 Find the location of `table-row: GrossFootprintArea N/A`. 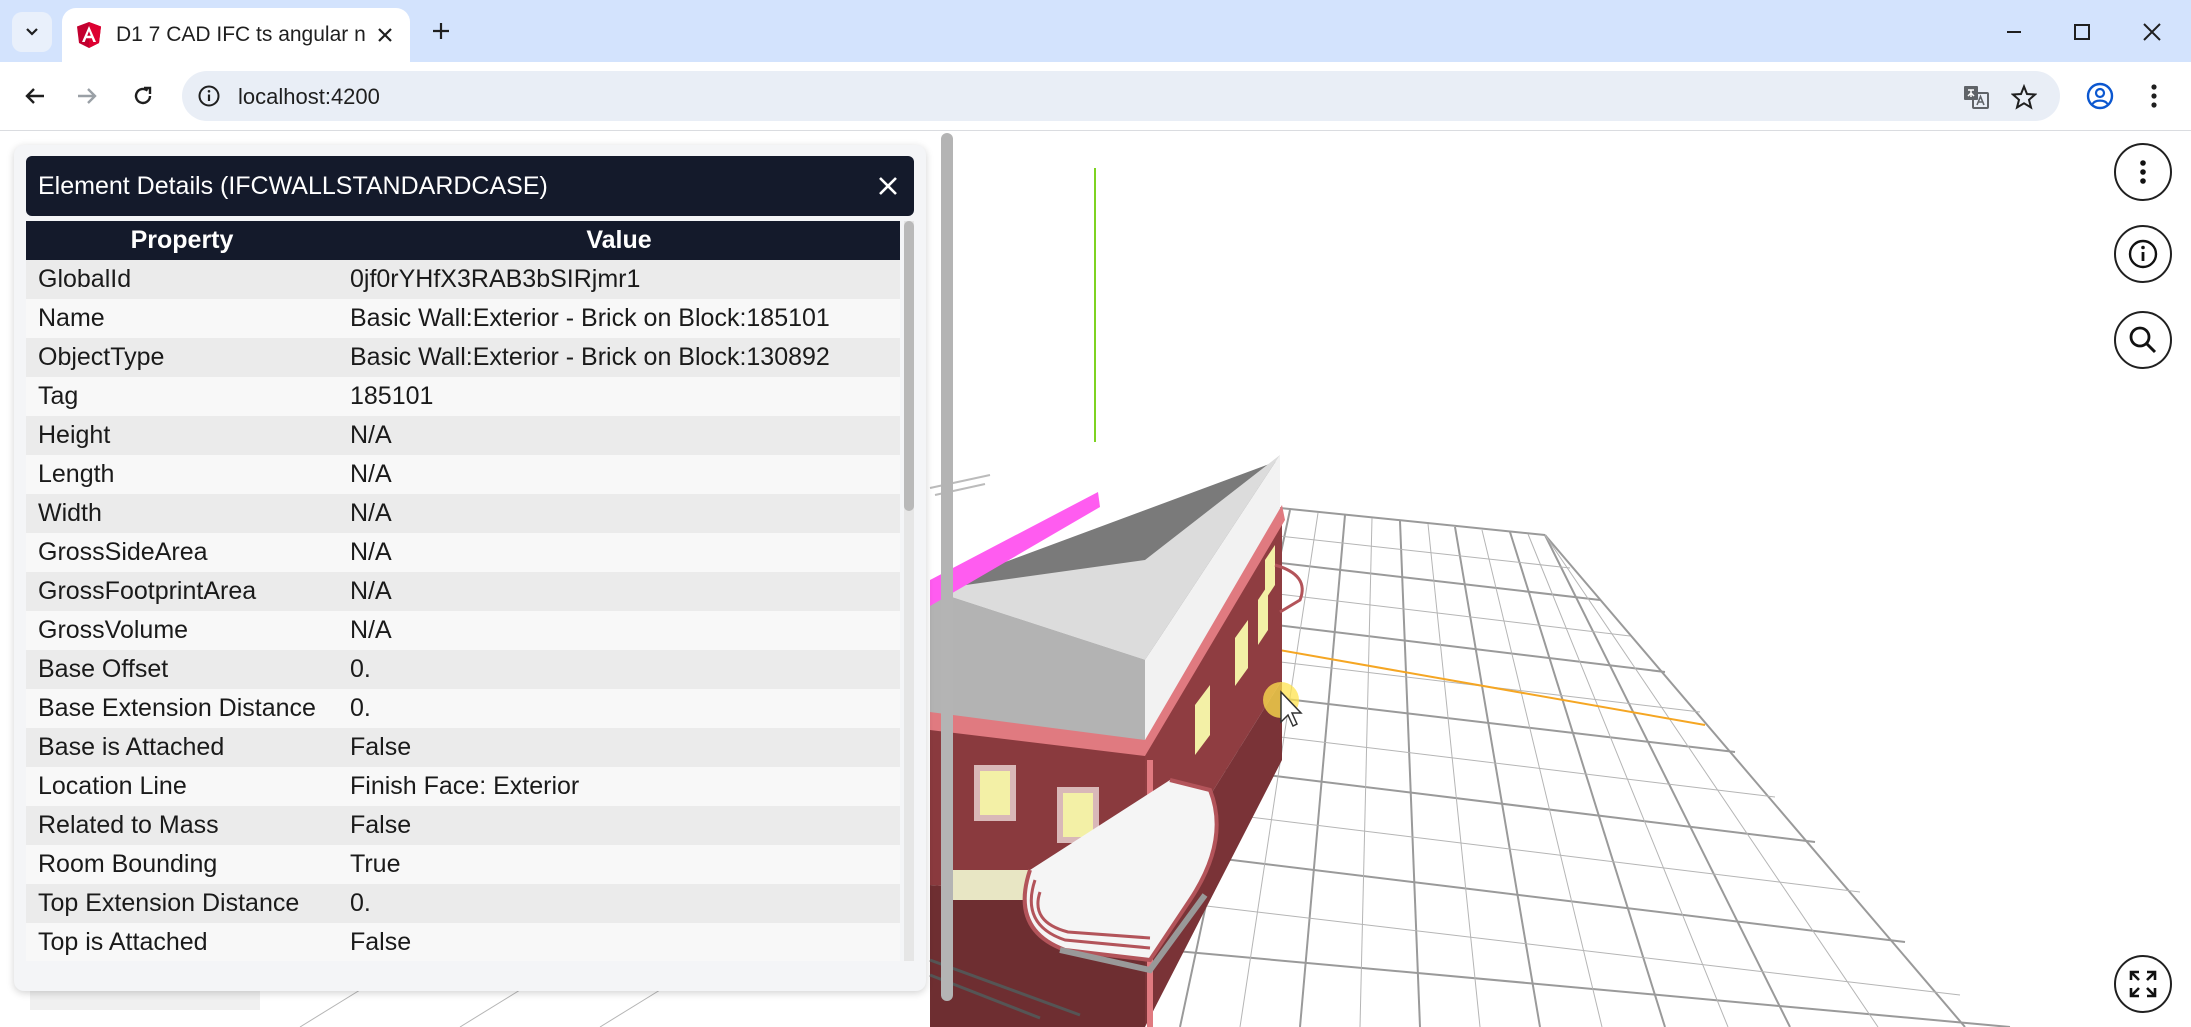

table-row: GrossFootprintArea N/A is located at coordinates (463, 591).